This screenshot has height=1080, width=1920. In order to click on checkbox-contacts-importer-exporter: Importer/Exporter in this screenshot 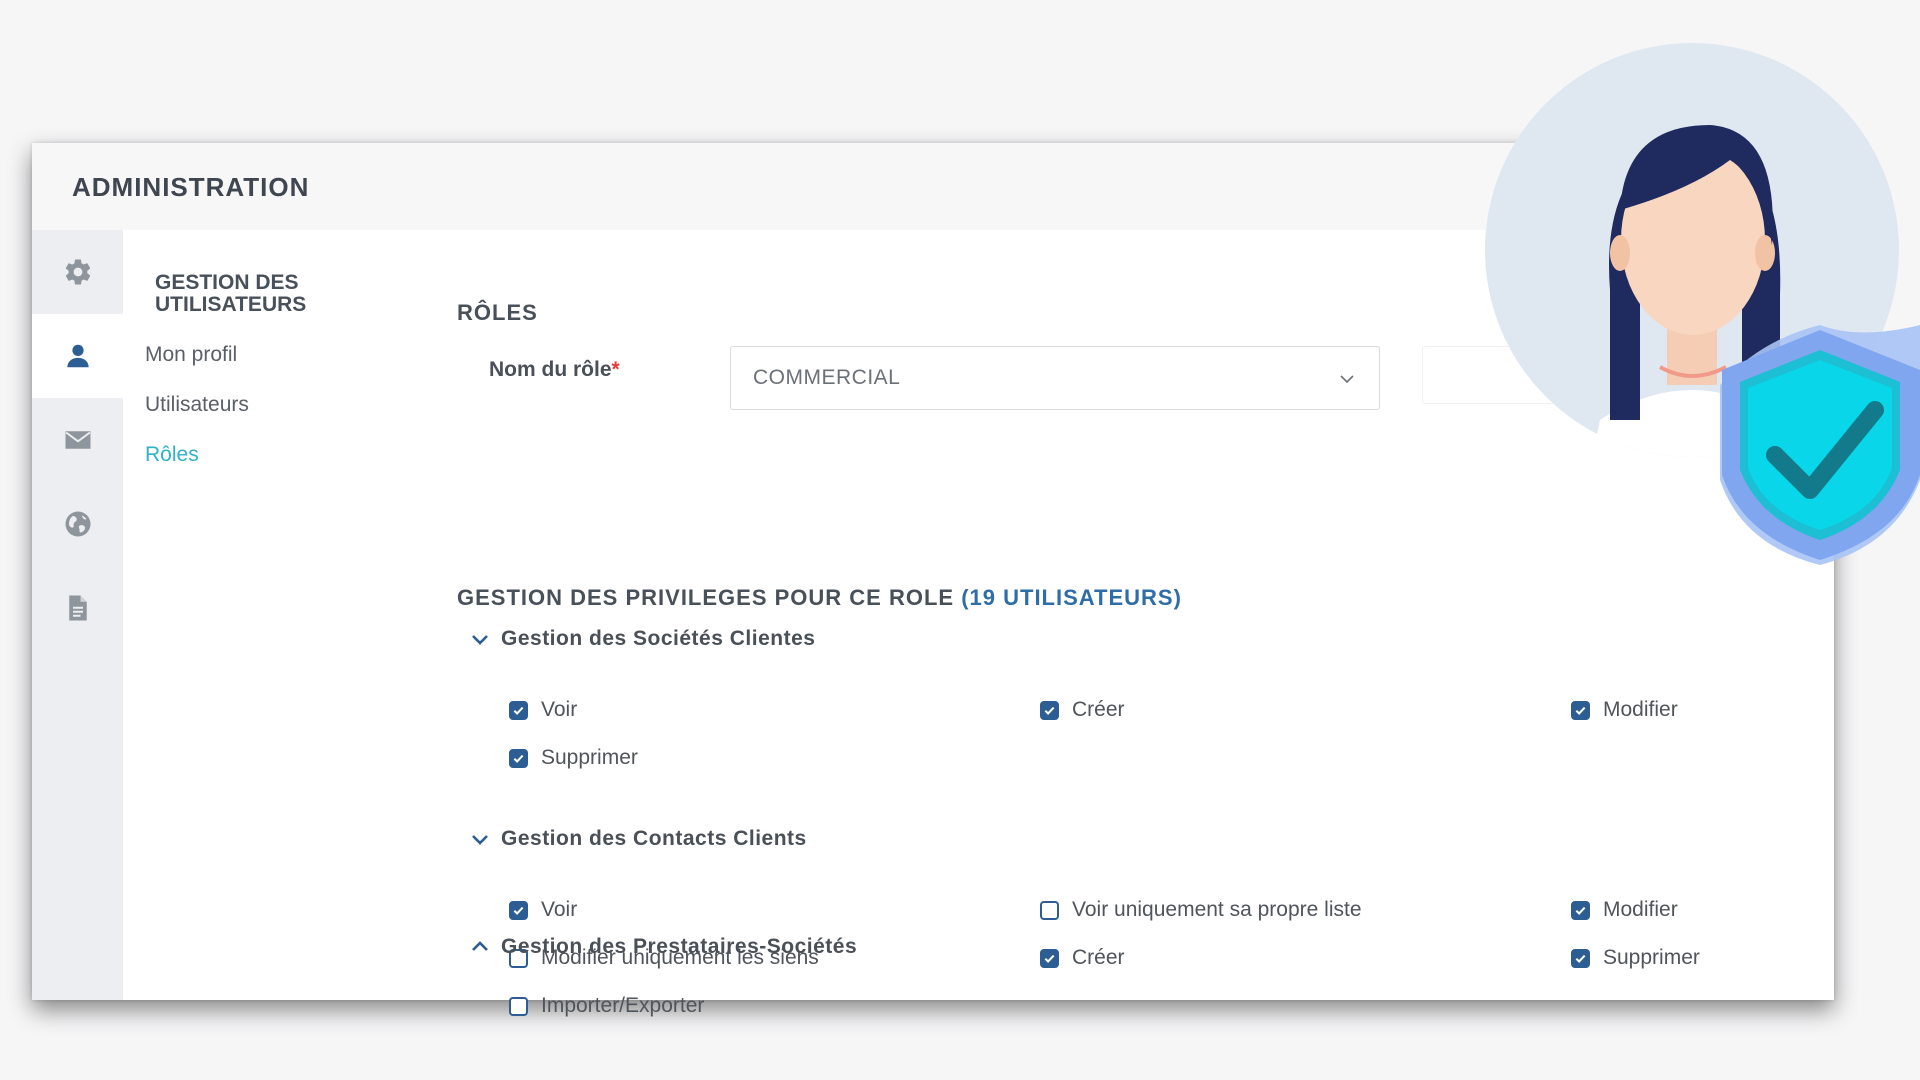, I will do `click(606, 1006)`.